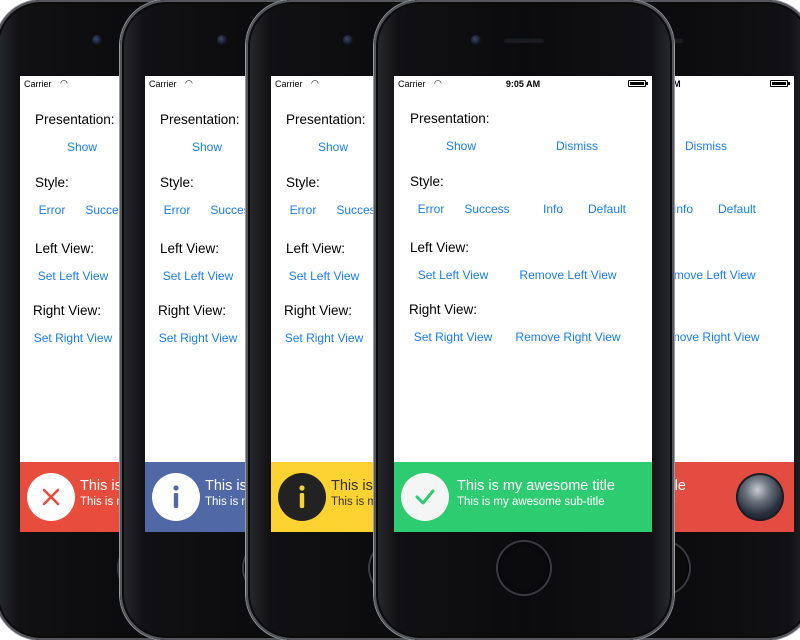 The image size is (800, 640). Describe the element at coordinates (425, 497) in the screenshot. I see `check-icon` at that location.